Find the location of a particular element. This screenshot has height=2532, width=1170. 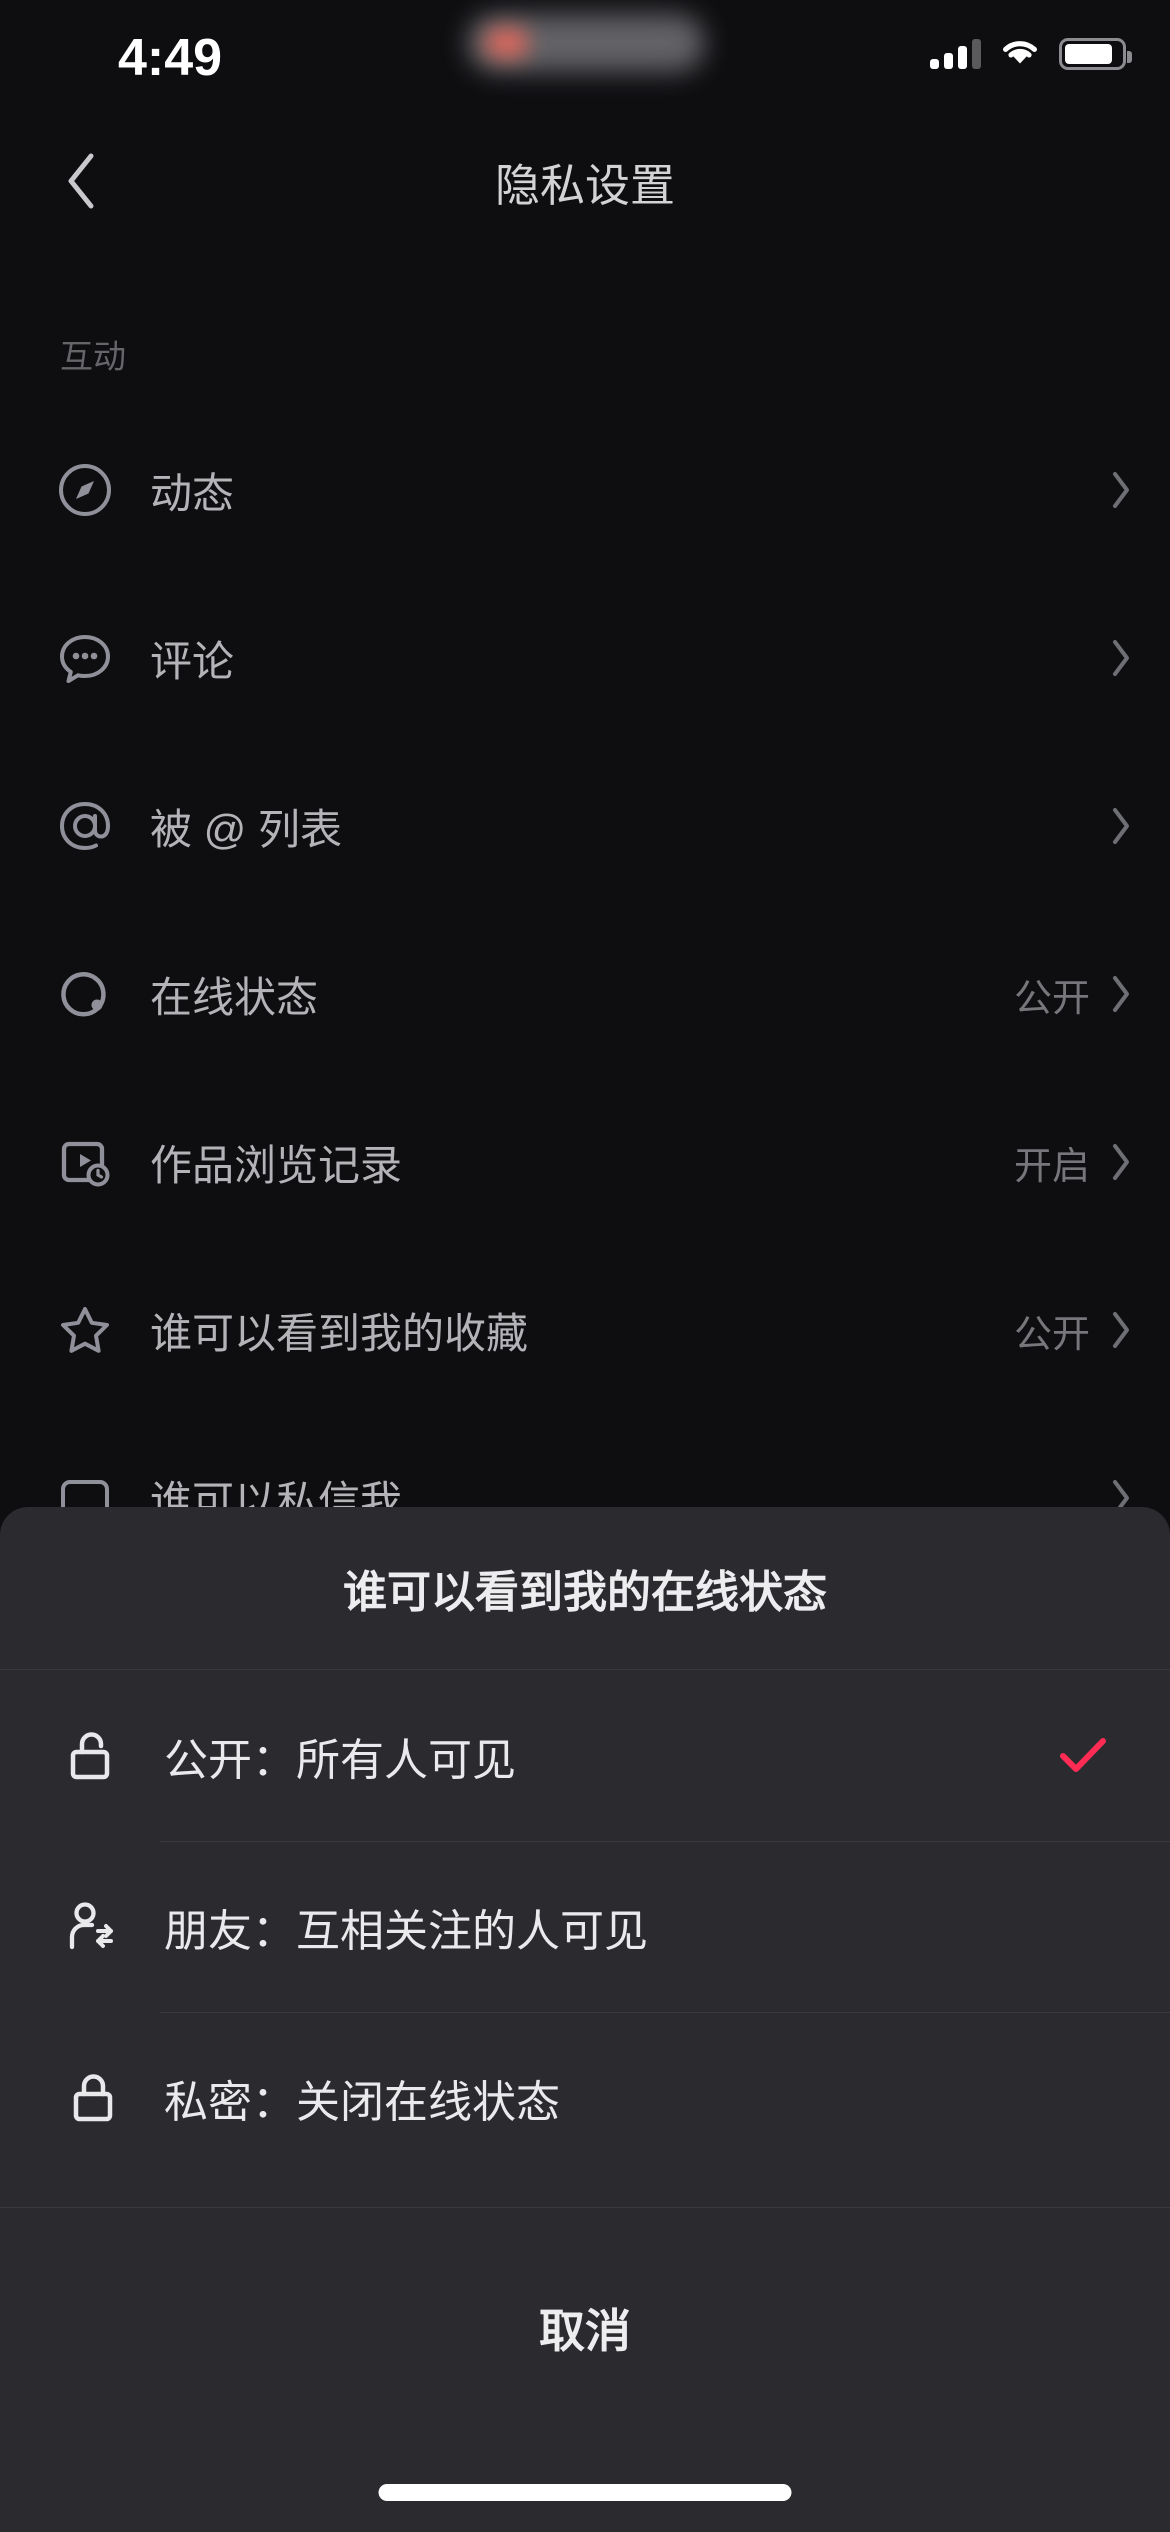

option-label: 公开：所有人可见 is located at coordinates (340, 1760).